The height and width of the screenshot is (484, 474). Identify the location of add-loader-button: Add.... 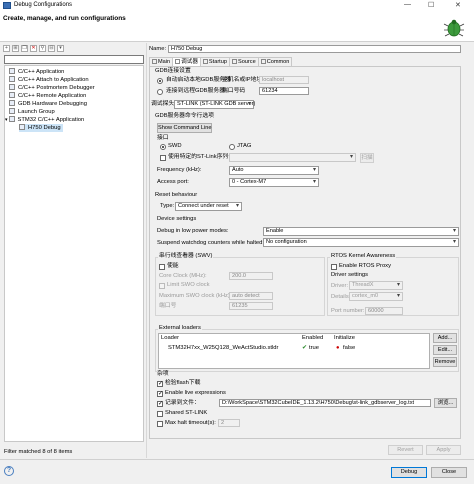
(445, 338).